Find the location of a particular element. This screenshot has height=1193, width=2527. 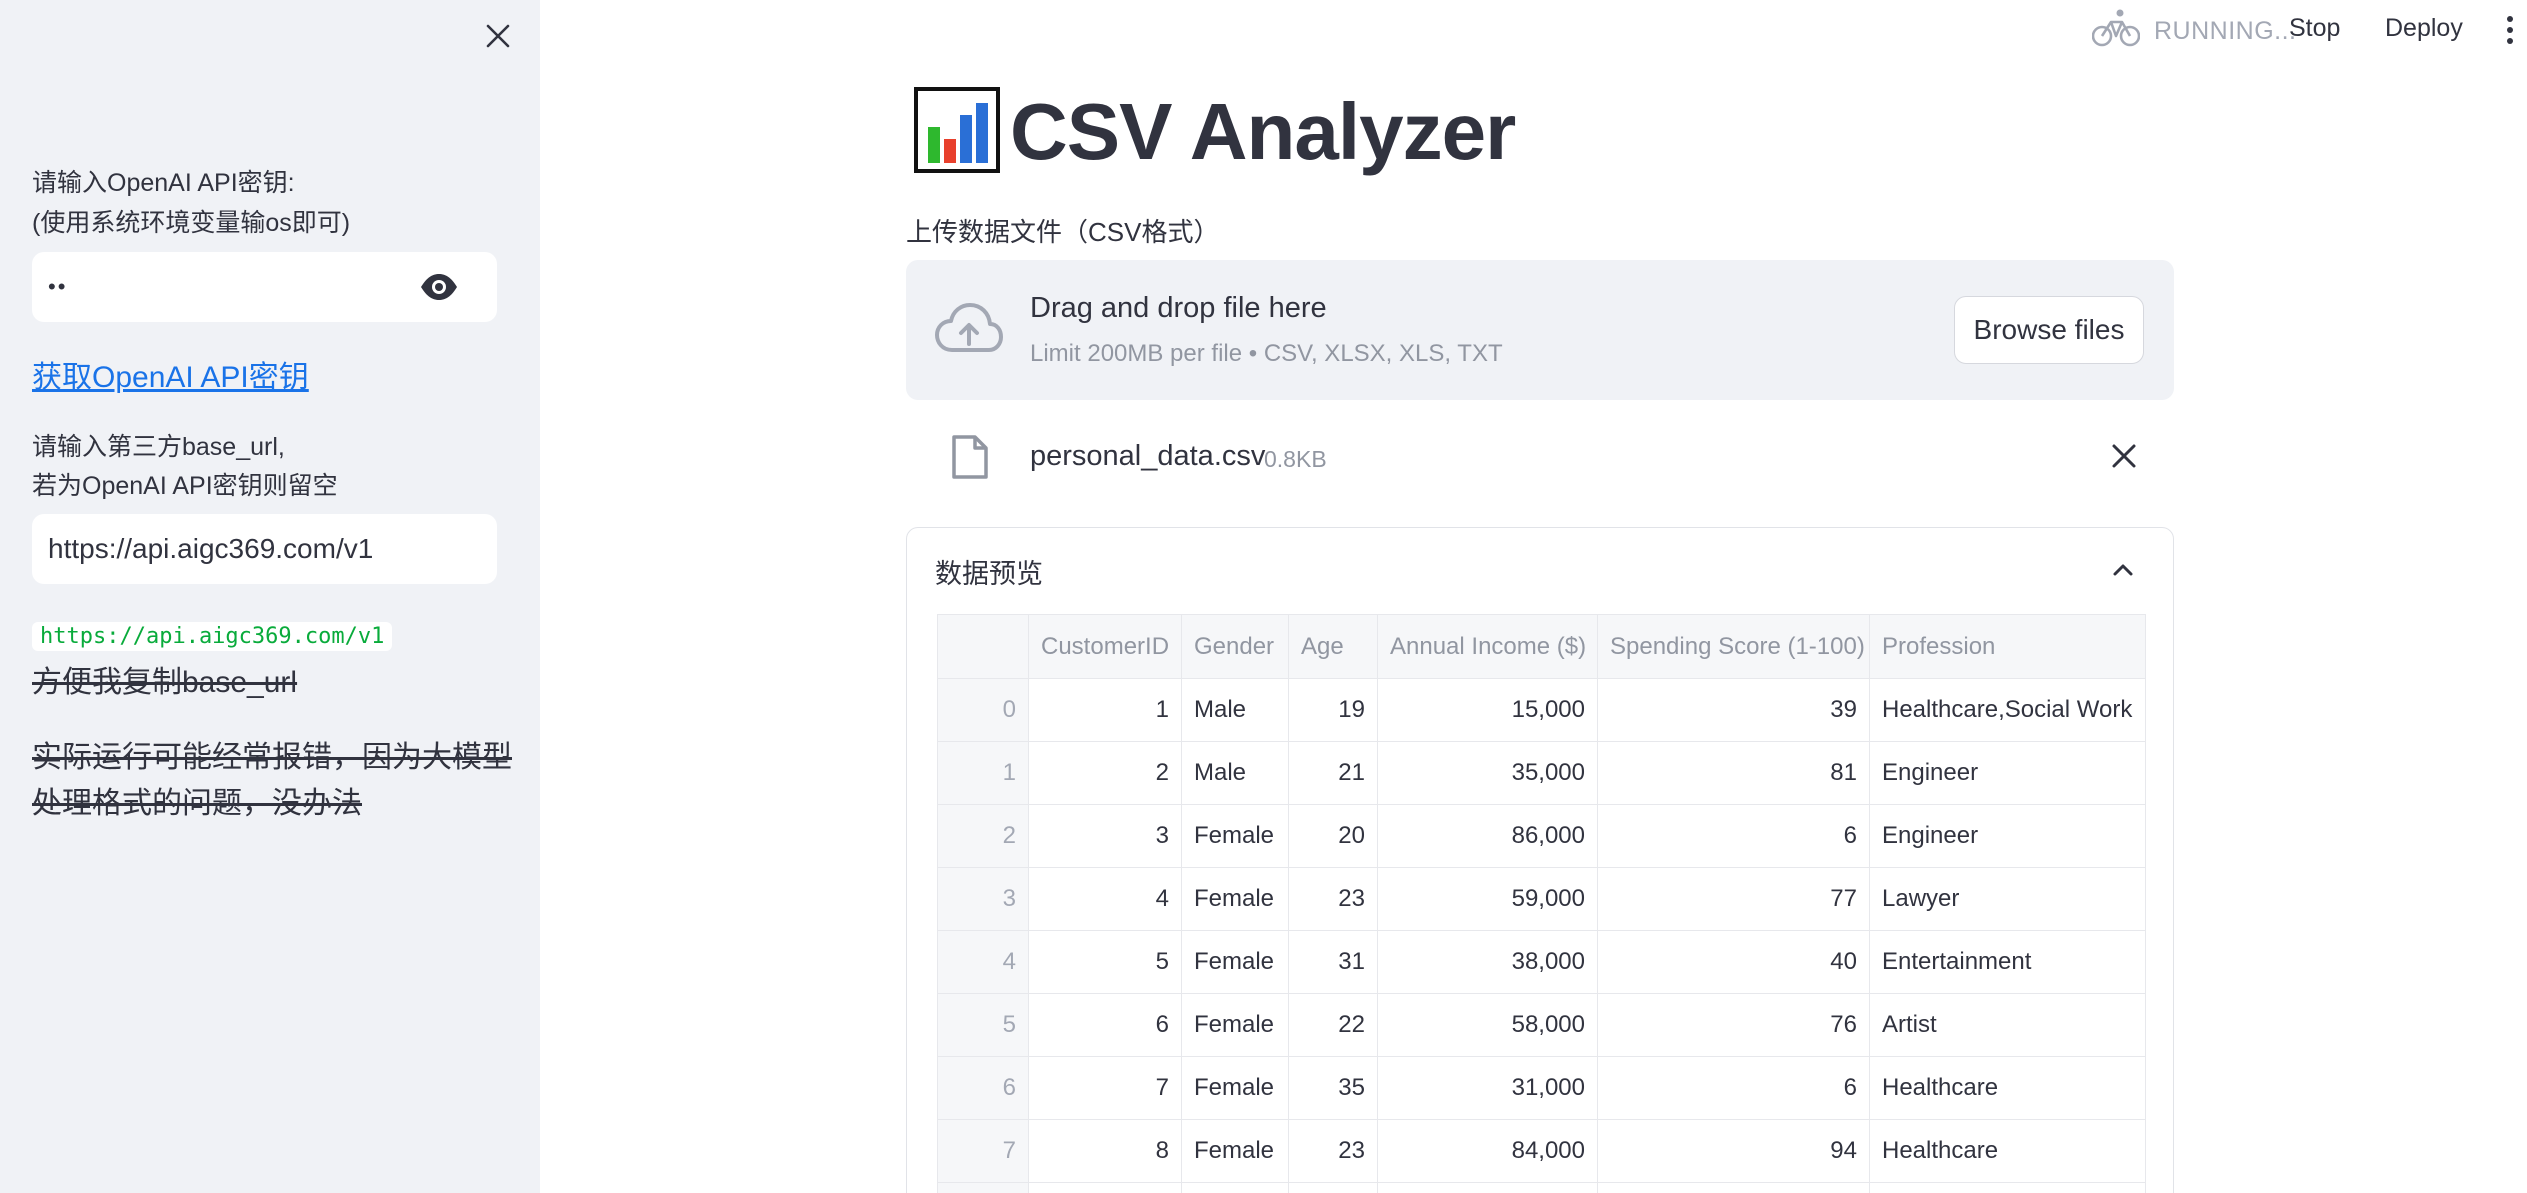

eye-icon is located at coordinates (439, 287).